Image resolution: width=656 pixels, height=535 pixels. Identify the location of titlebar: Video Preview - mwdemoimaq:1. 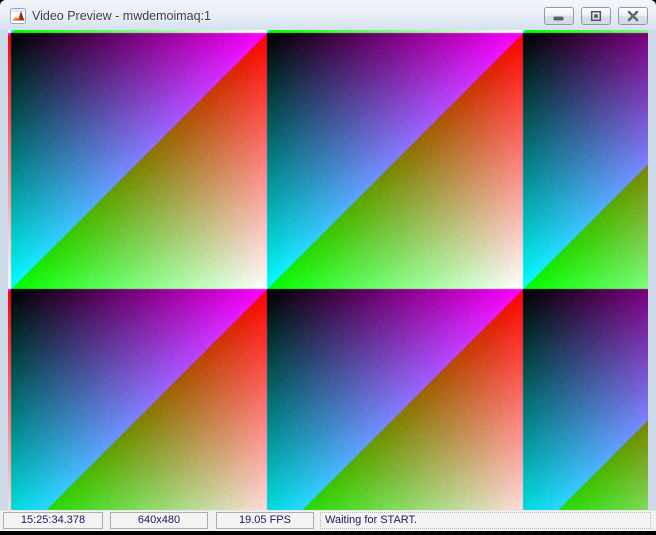
(328, 15).